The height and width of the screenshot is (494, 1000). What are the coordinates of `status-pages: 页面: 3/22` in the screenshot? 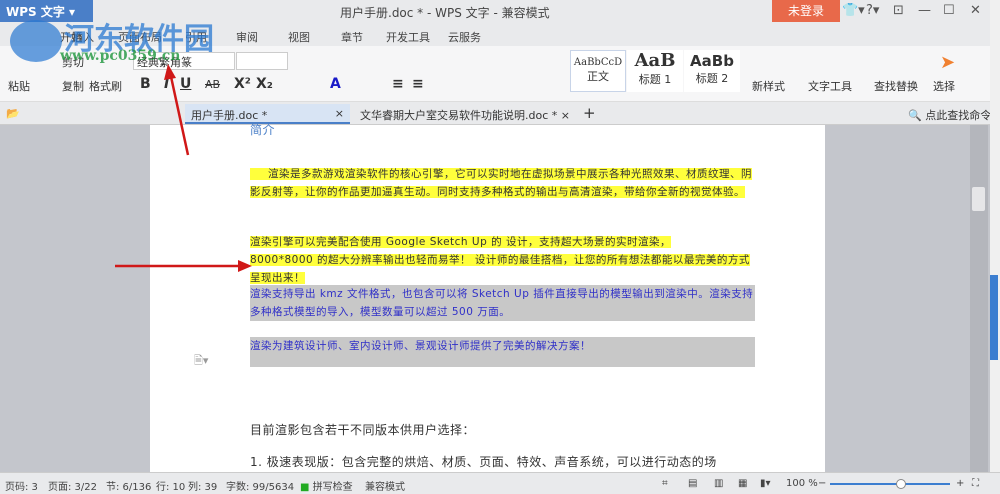 It's located at (72, 485).